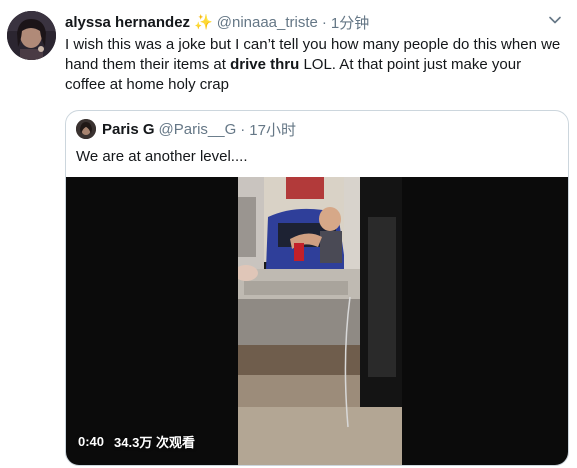 This screenshot has height=468, width=577. Describe the element at coordinates (555, 20) in the screenshot. I see `caret-down-icon` at that location.